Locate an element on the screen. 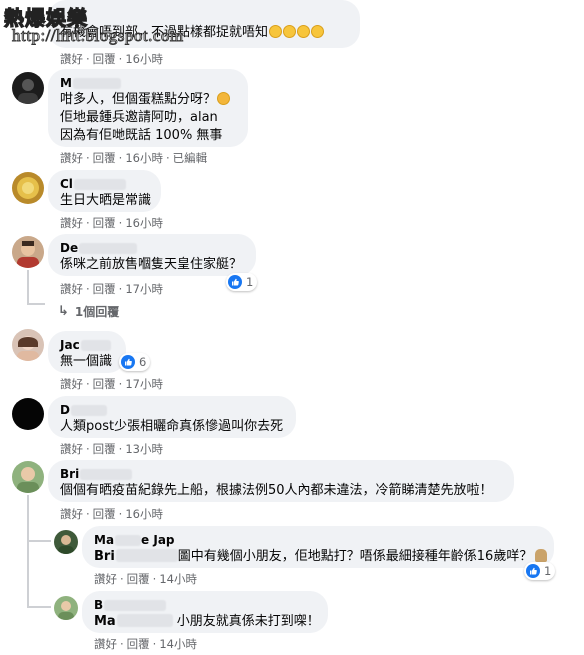 The height and width of the screenshot is (655, 584). commenter-name: Bri is located at coordinates (281, 474).